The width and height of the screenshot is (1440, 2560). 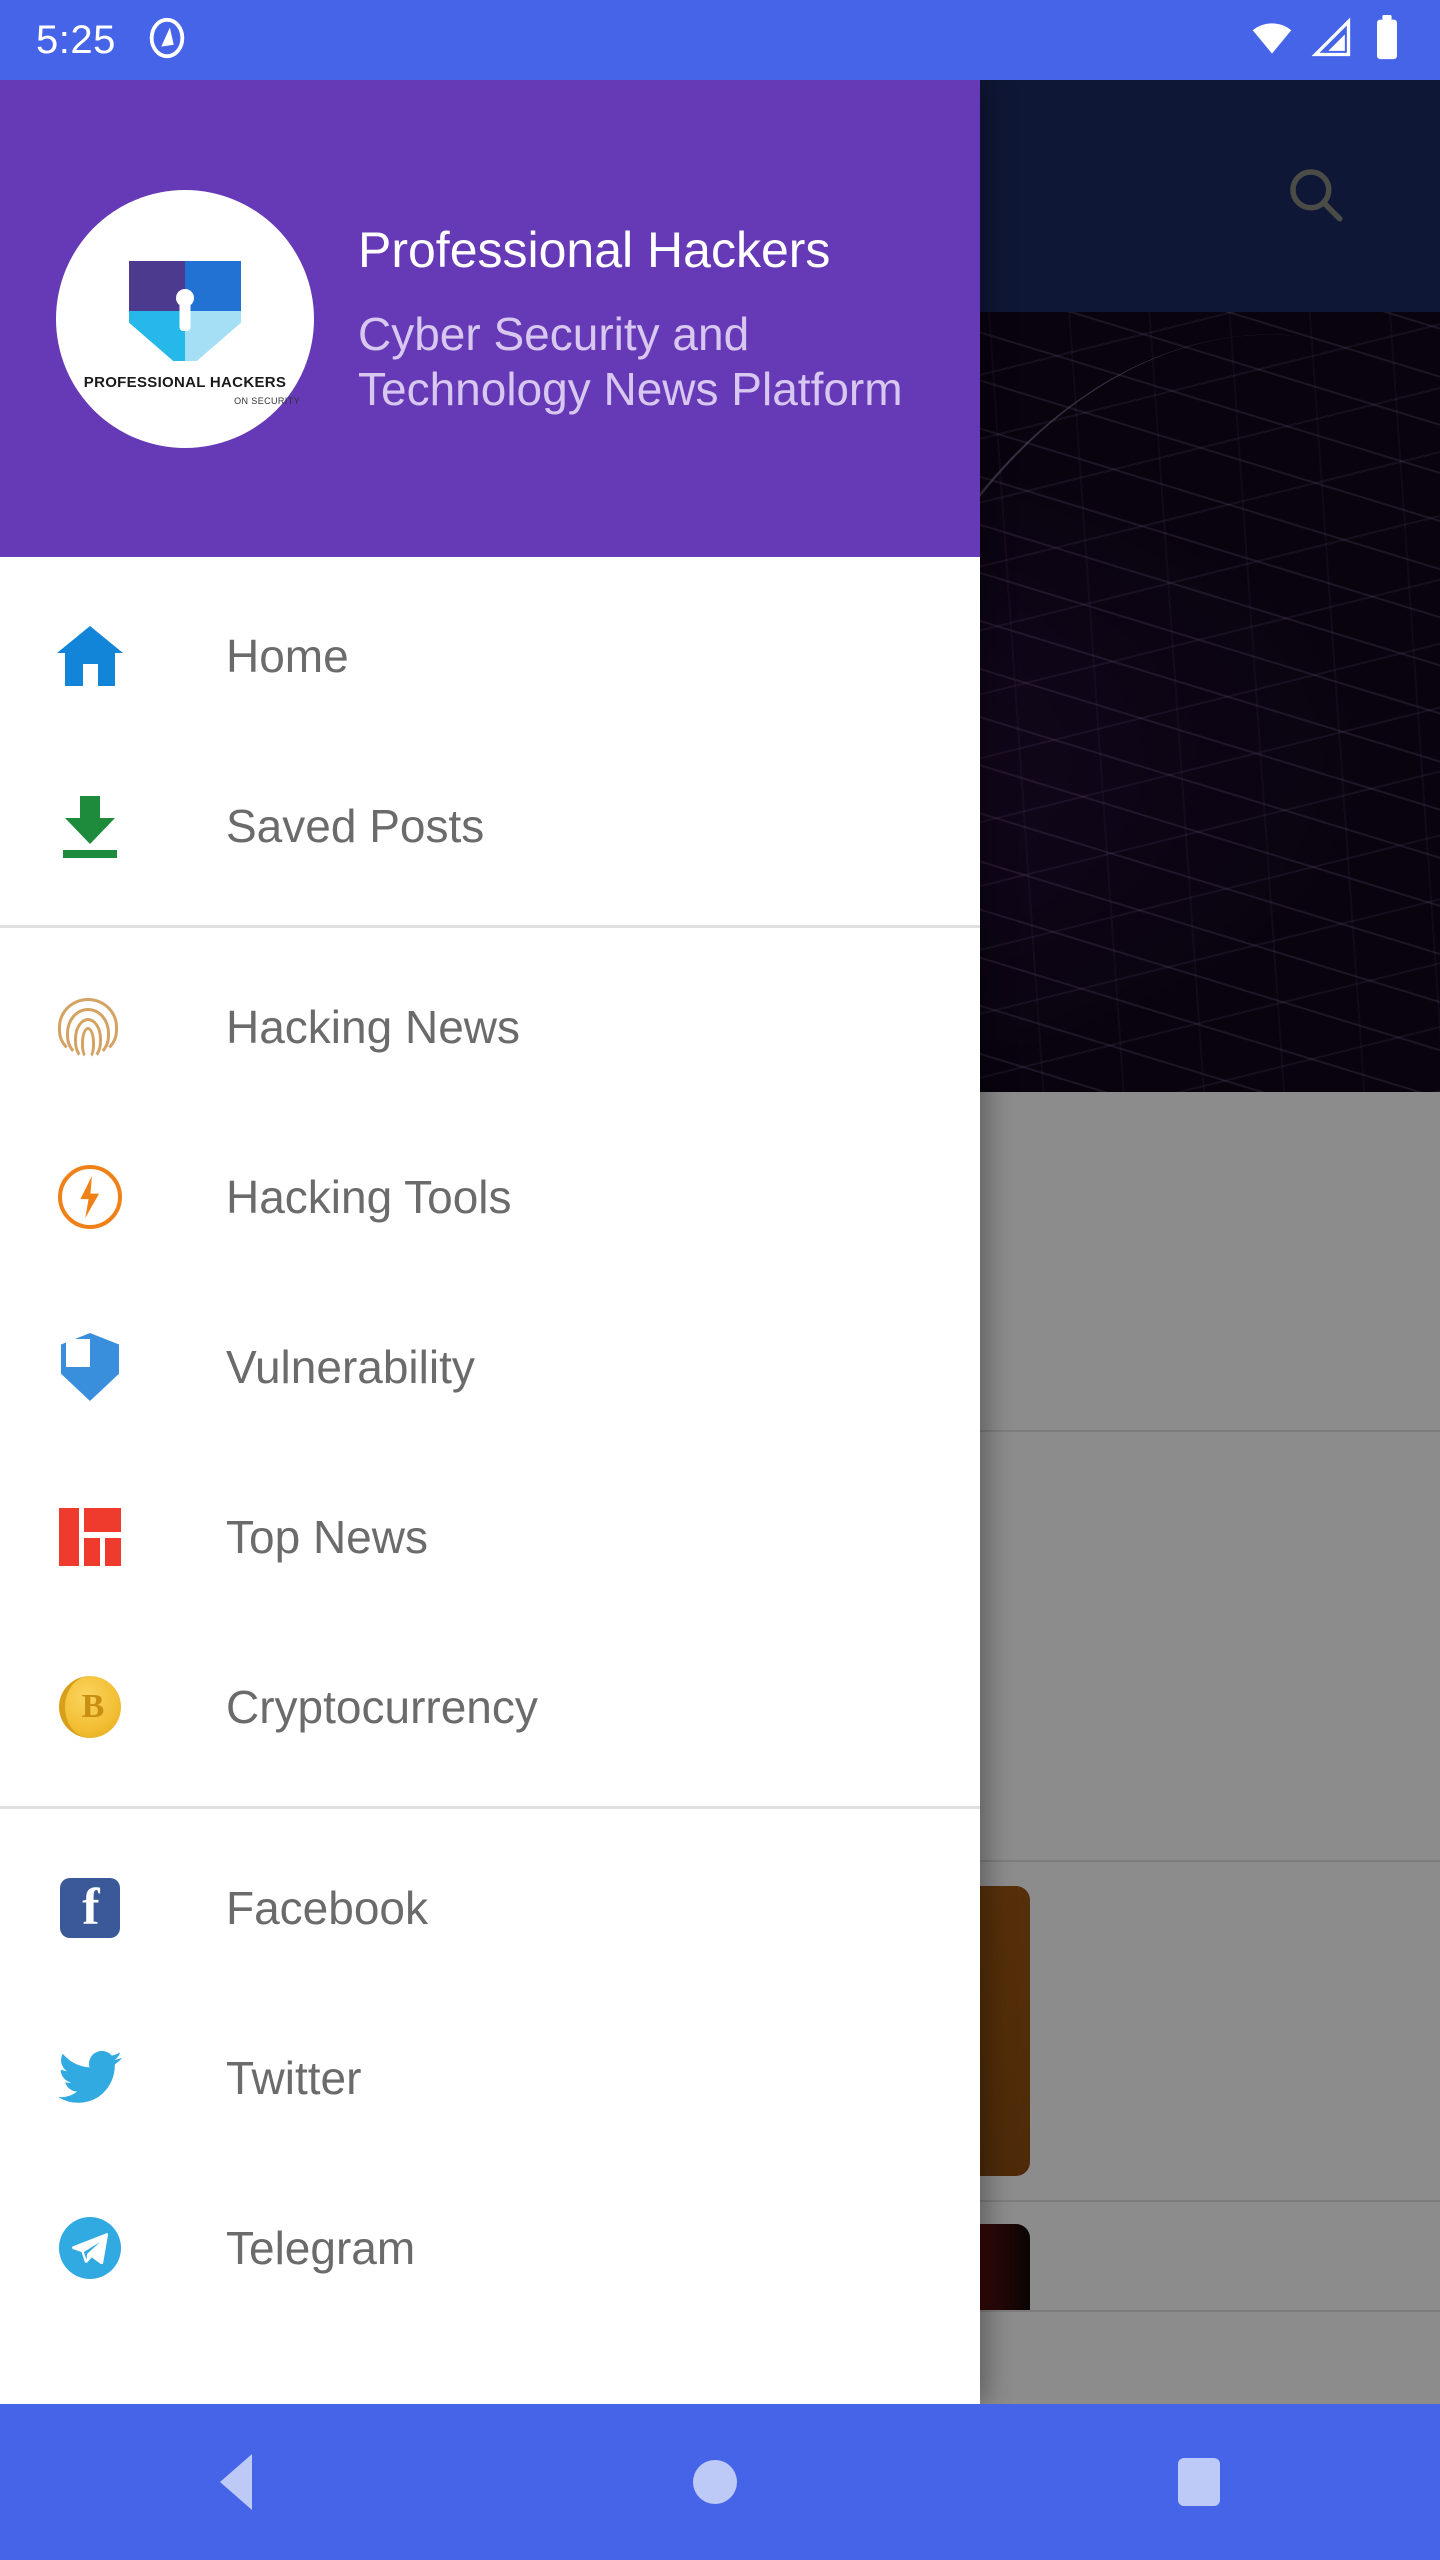 I want to click on bitcoin-coin-icon: B, so click(x=90, y=1707).